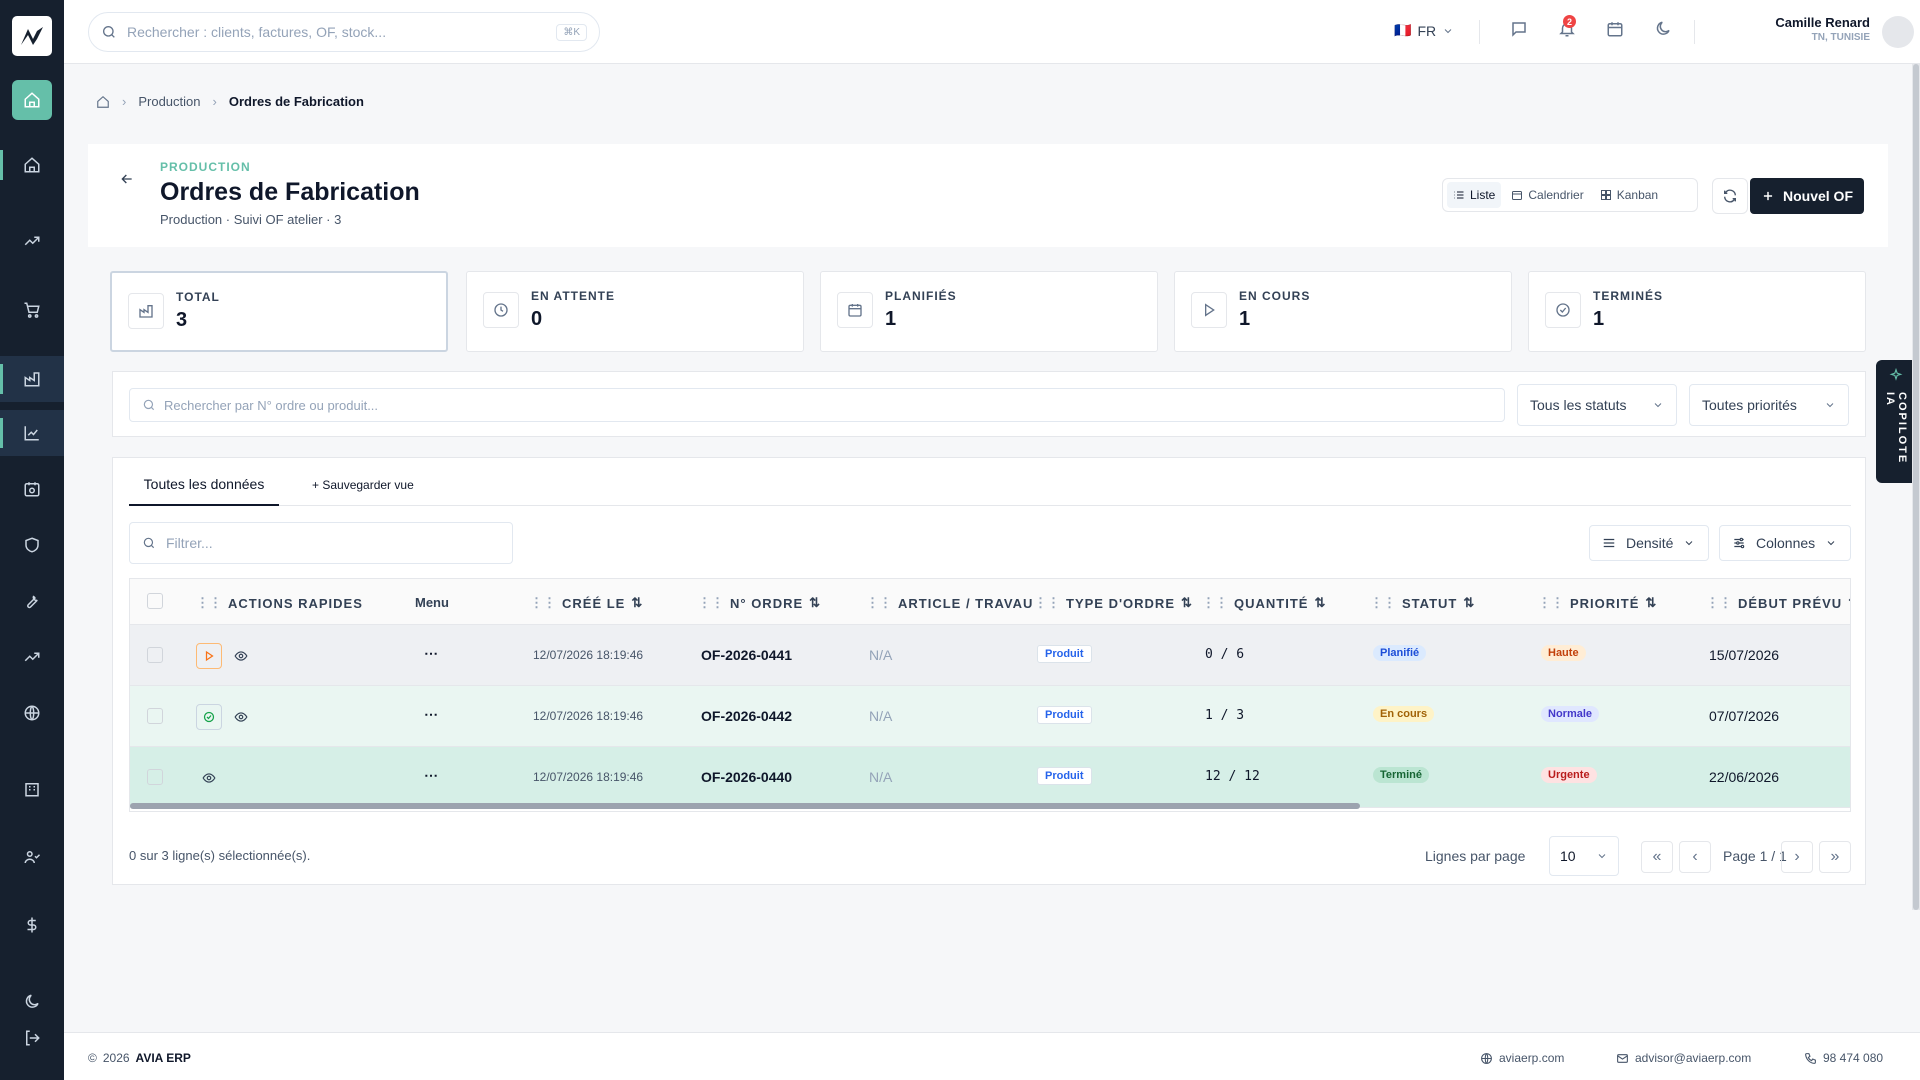 Image resolution: width=1920 pixels, height=1080 pixels. I want to click on col-start: ⋮⋮DÉBUT PRÉVU⇅, so click(1778, 603).